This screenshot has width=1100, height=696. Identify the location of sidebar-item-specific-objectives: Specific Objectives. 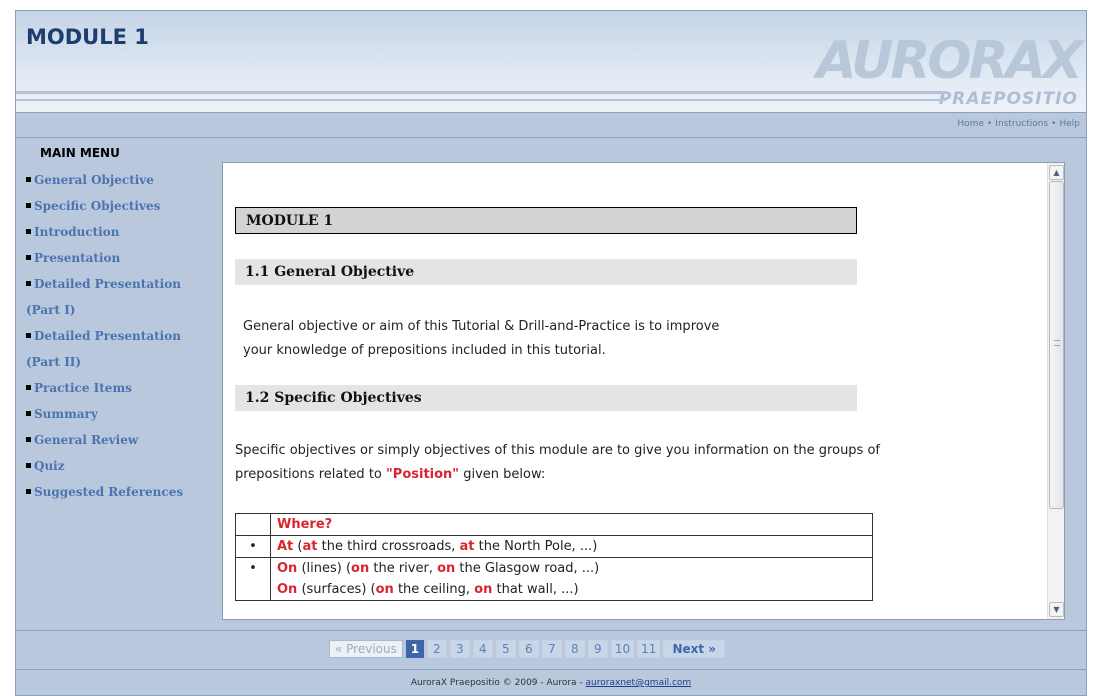
(121, 206).